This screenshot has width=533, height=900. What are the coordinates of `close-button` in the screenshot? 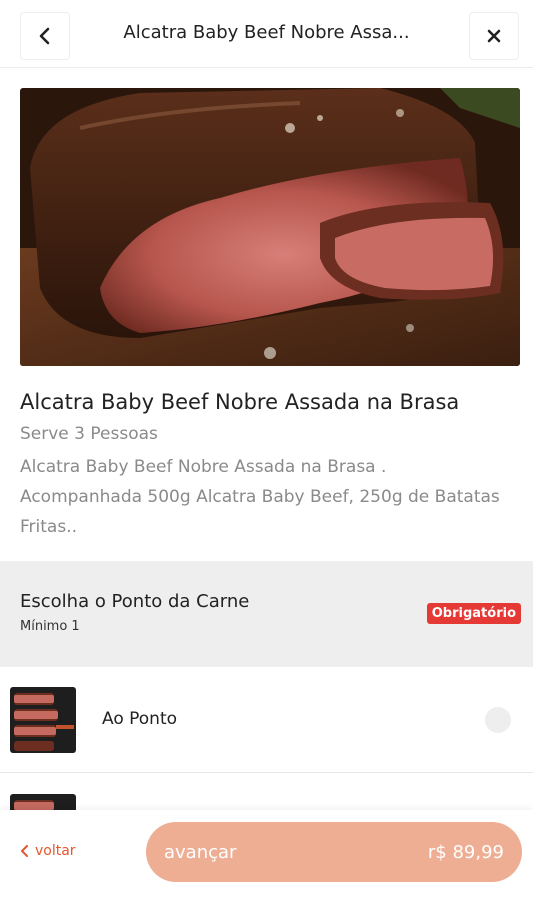 It's located at (494, 36).